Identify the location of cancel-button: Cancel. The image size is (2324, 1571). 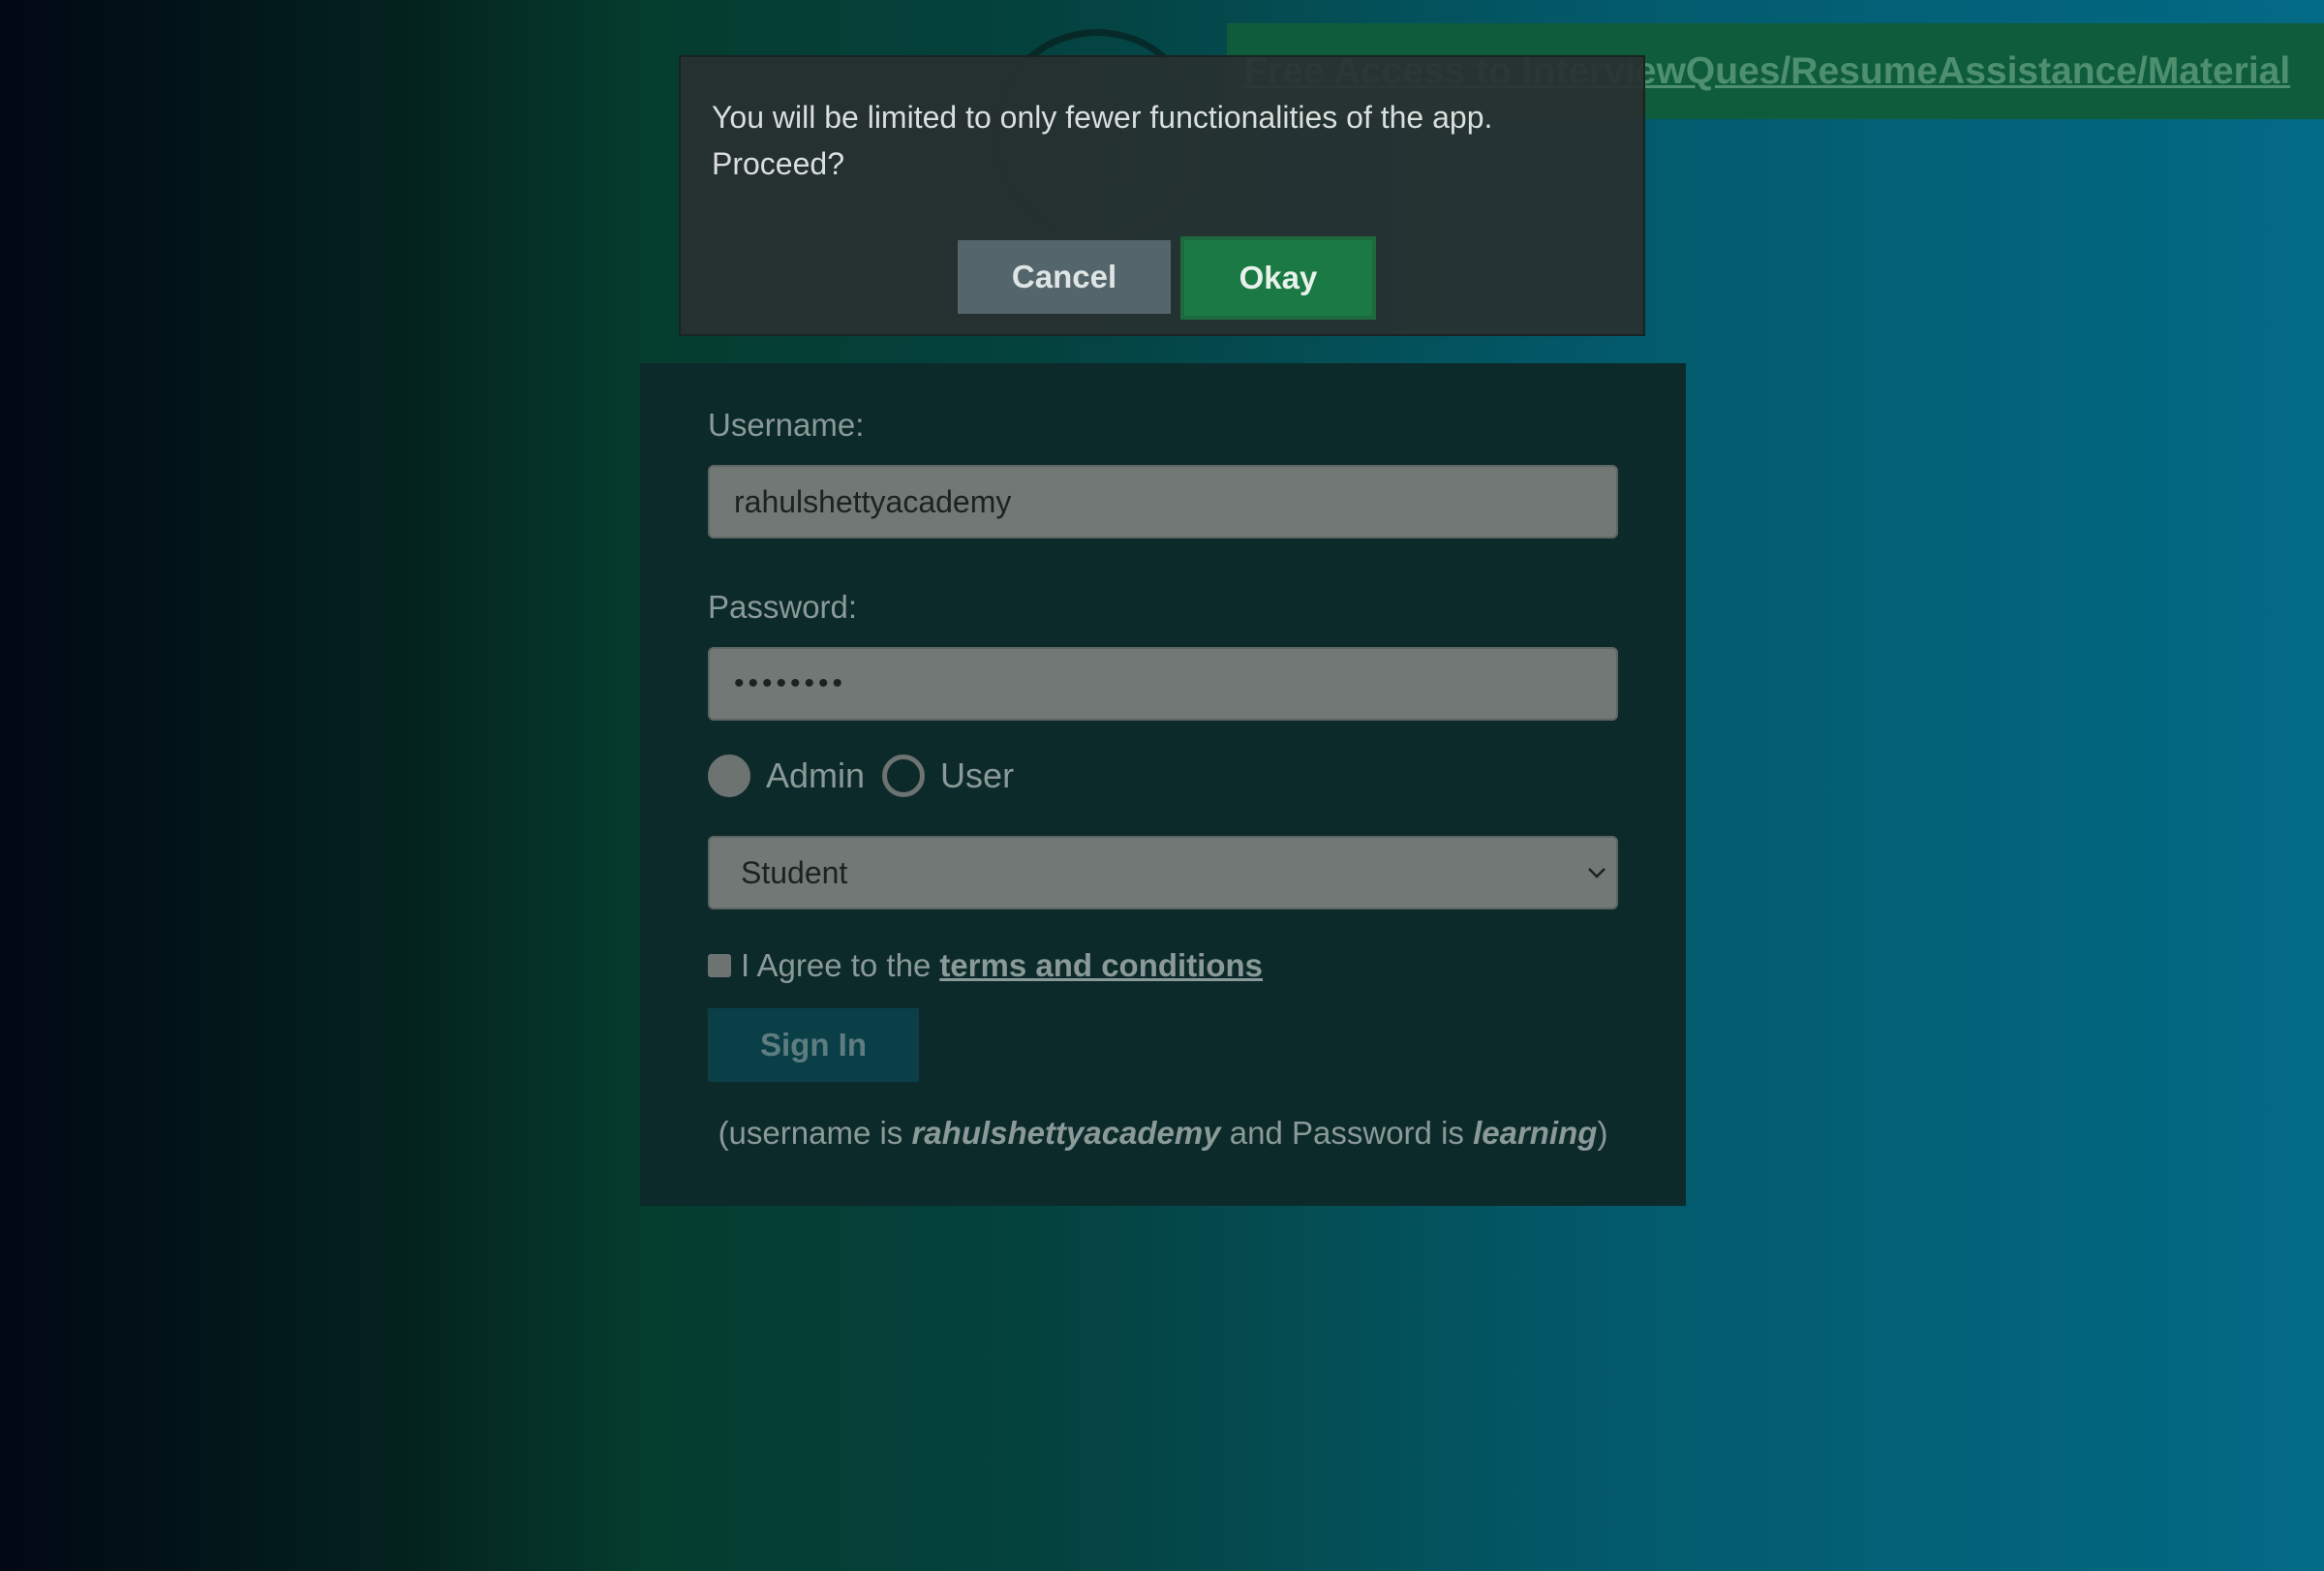
(1064, 277).